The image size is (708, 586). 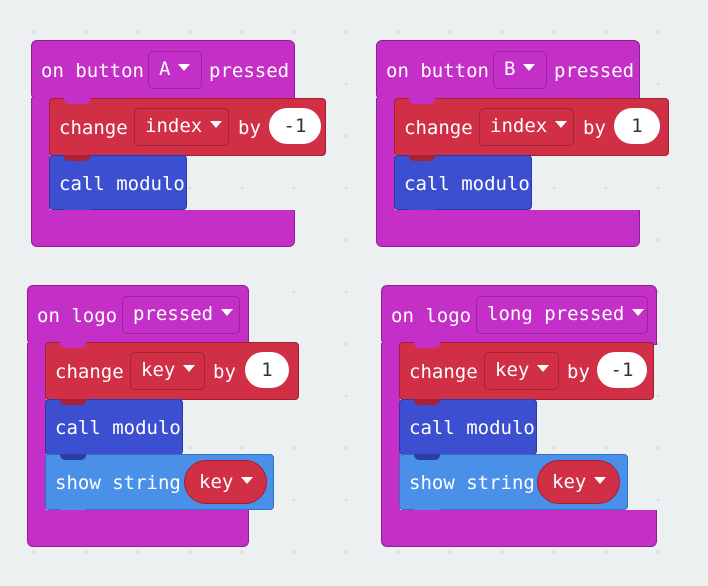 What do you see at coordinates (520, 70) in the screenshot?
I see `button-dropdown: B` at bounding box center [520, 70].